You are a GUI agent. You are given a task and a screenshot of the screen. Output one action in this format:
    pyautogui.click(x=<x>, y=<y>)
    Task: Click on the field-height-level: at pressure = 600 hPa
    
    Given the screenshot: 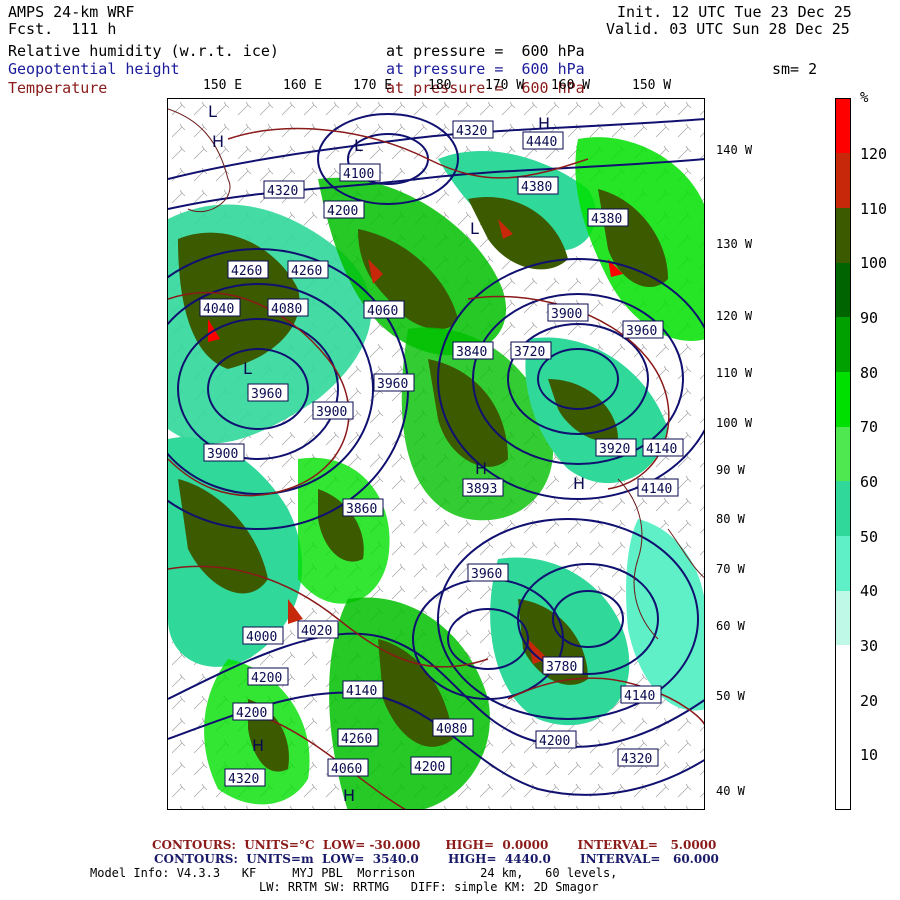 What is the action you would take?
    pyautogui.click(x=485, y=69)
    